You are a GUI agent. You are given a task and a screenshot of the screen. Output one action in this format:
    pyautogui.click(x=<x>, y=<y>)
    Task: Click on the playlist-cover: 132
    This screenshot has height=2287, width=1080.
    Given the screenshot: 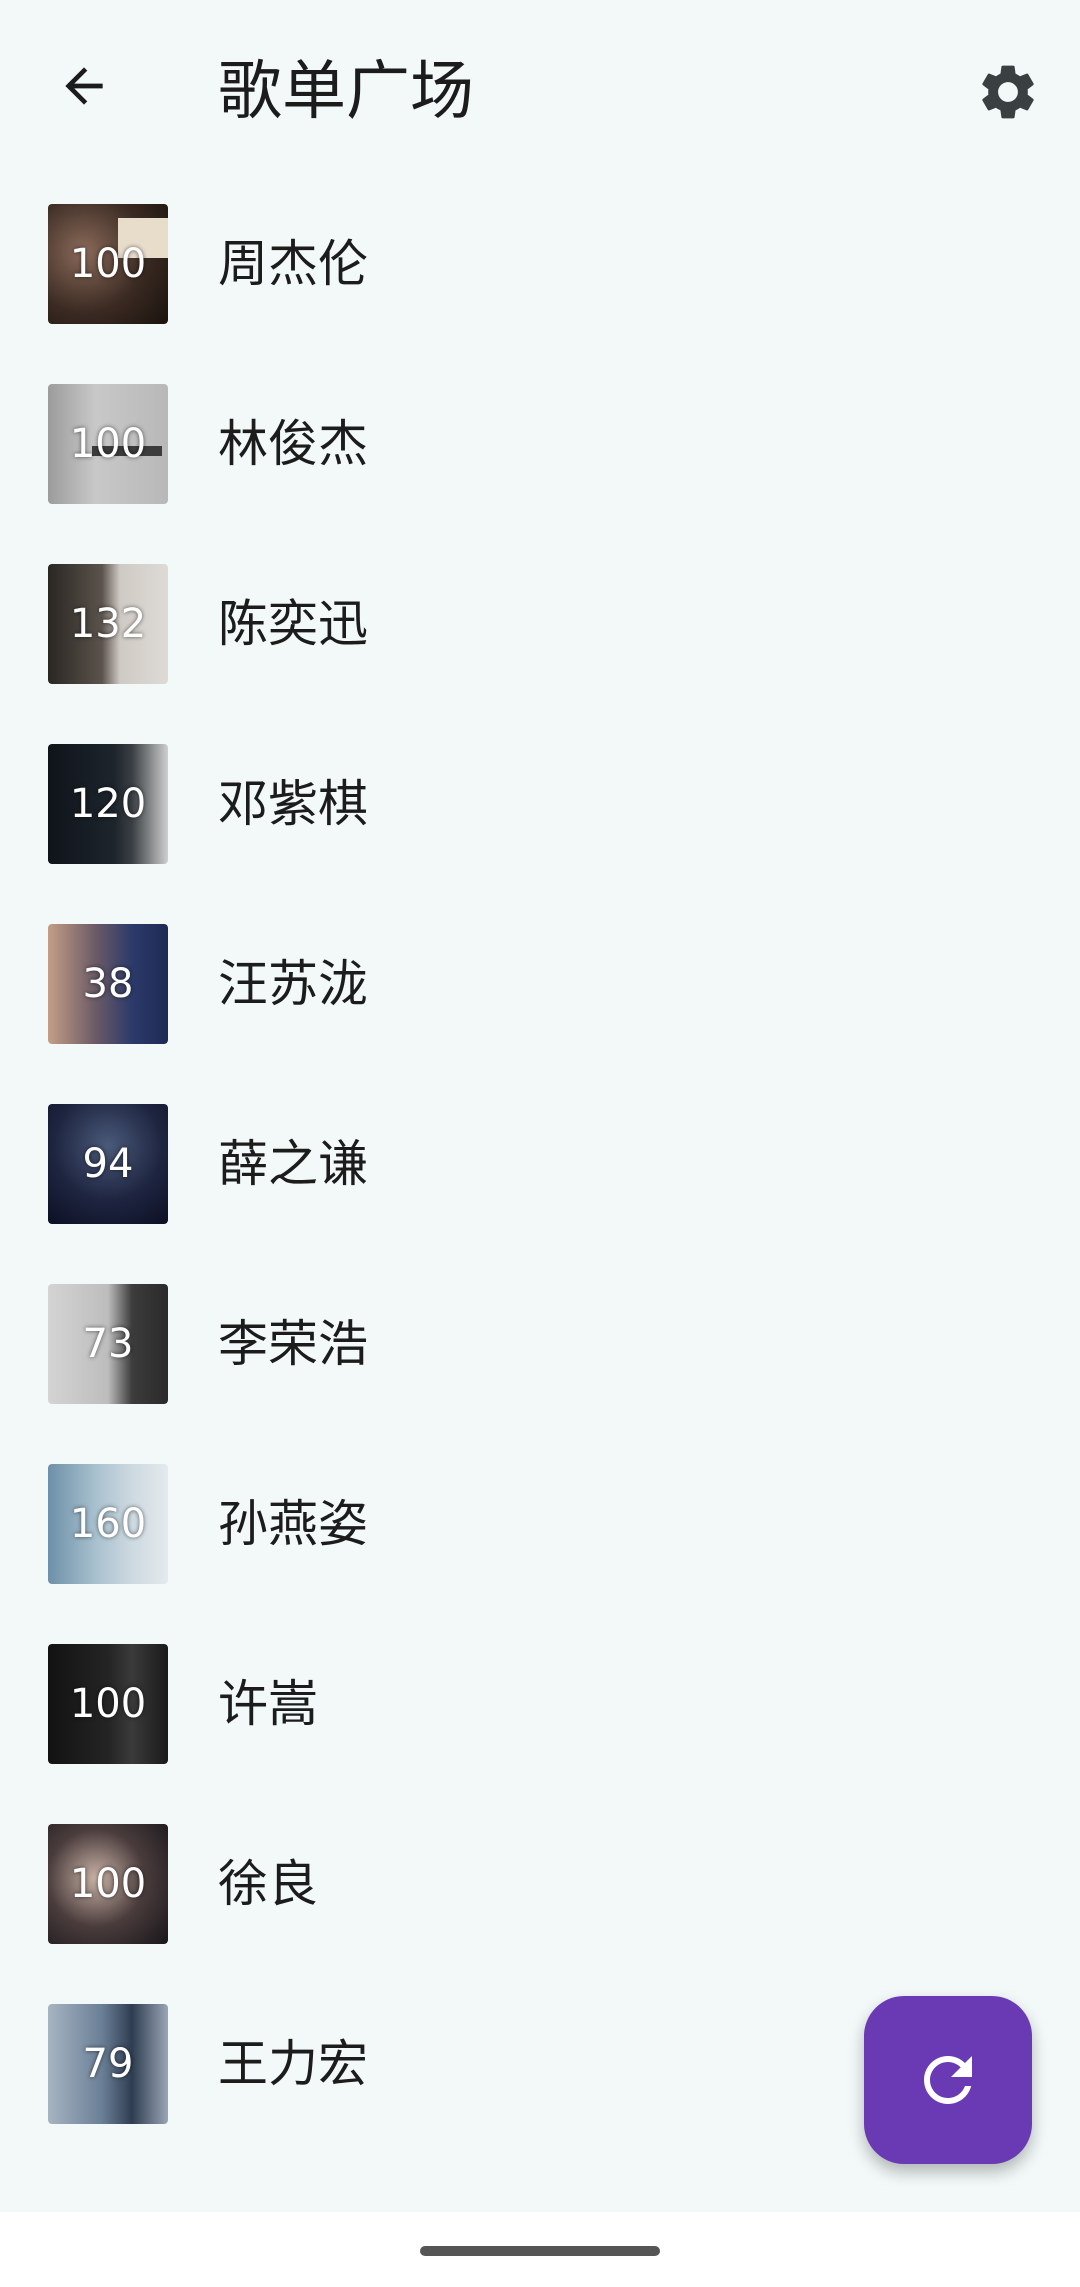 What is the action you would take?
    pyautogui.click(x=108, y=624)
    